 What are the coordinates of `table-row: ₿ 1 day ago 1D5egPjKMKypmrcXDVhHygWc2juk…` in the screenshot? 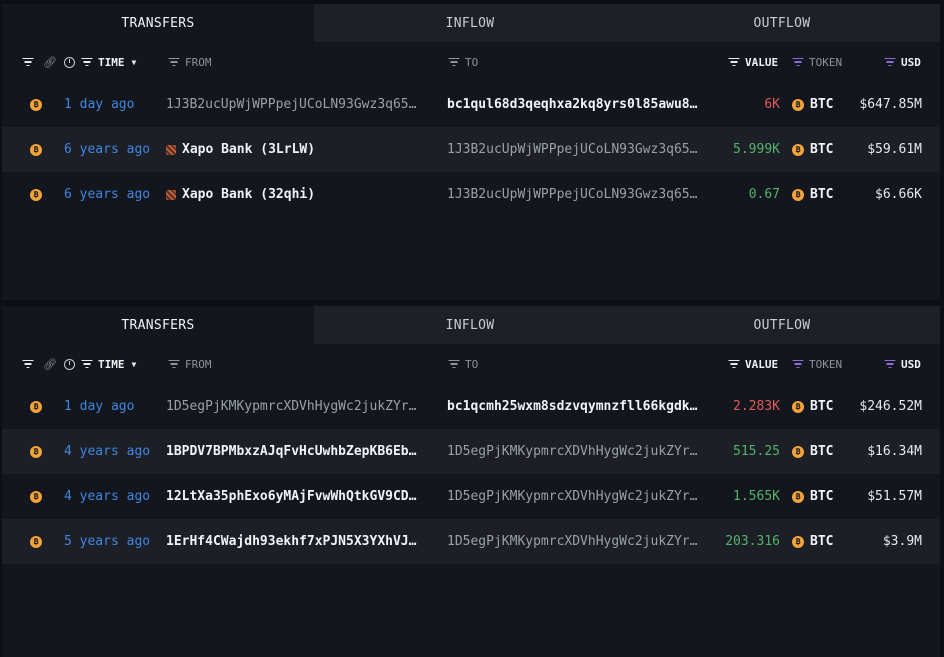 It's located at (471, 406).